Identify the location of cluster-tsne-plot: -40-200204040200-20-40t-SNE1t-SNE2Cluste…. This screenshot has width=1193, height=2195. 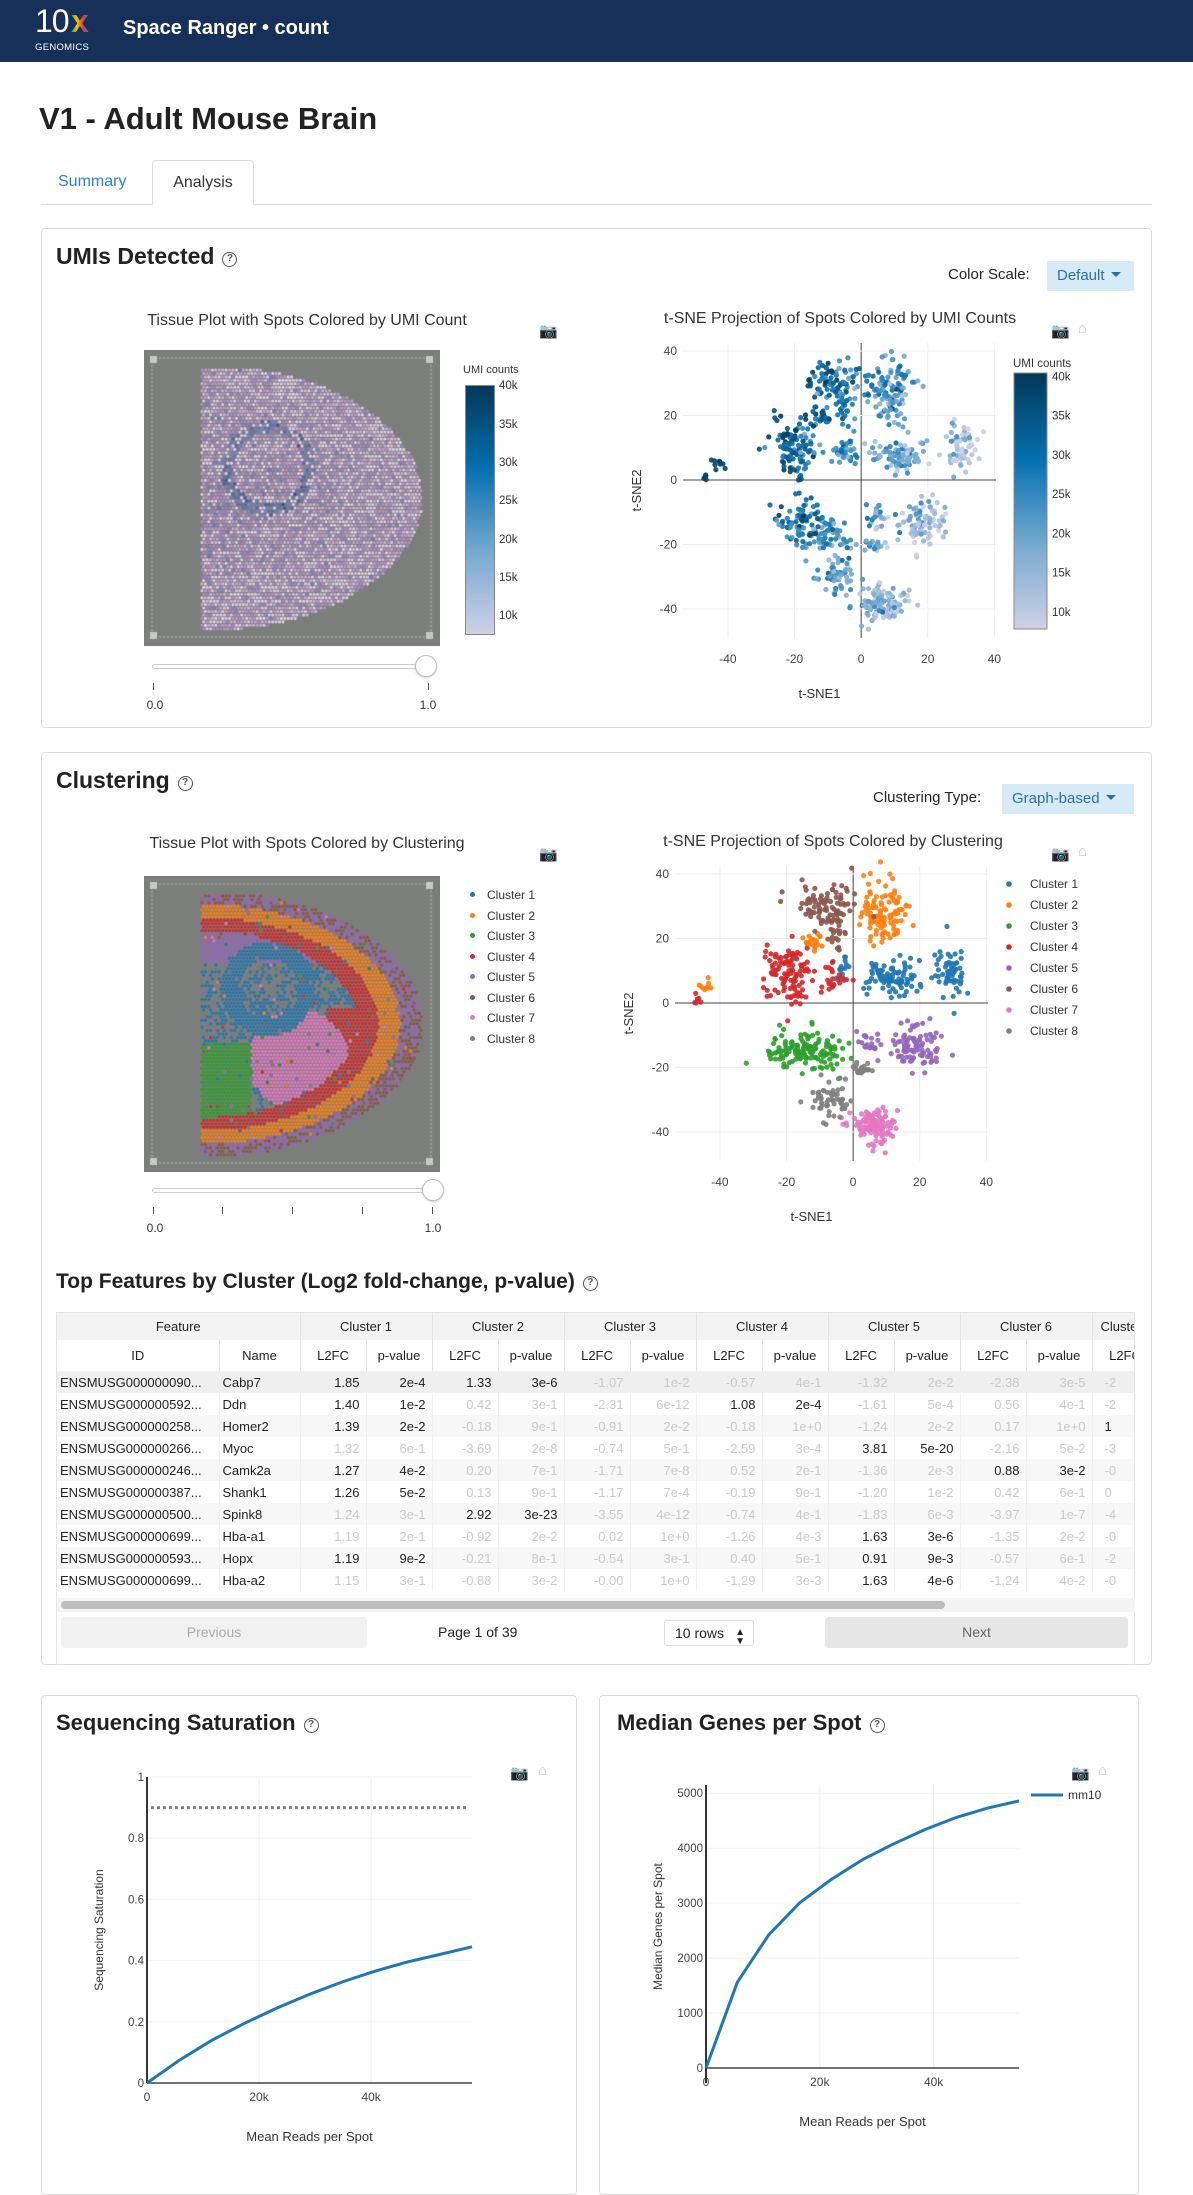
(882, 1044).